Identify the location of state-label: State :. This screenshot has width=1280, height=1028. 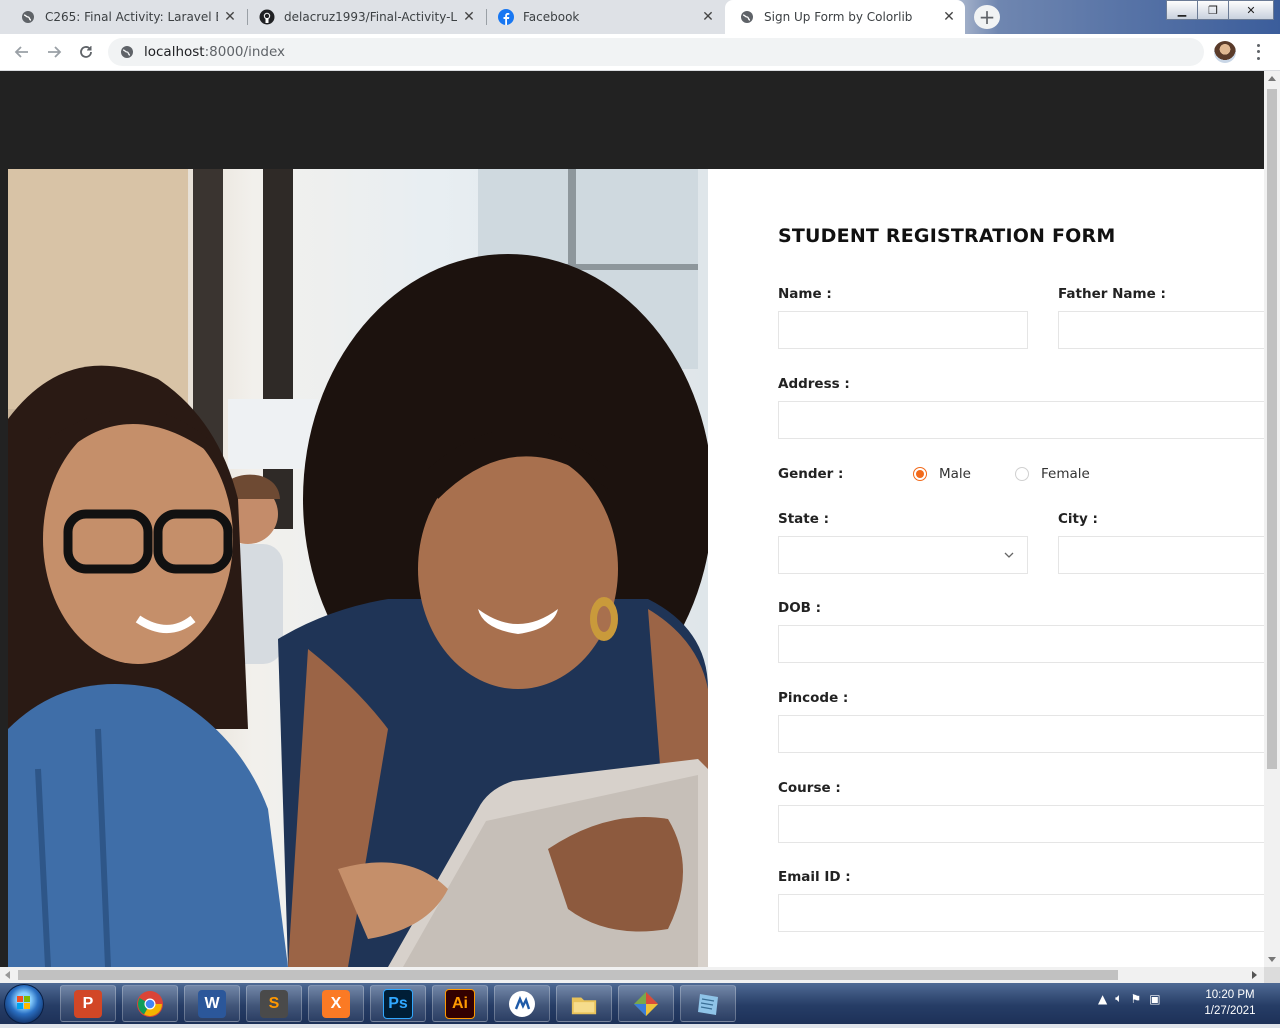
(803, 519).